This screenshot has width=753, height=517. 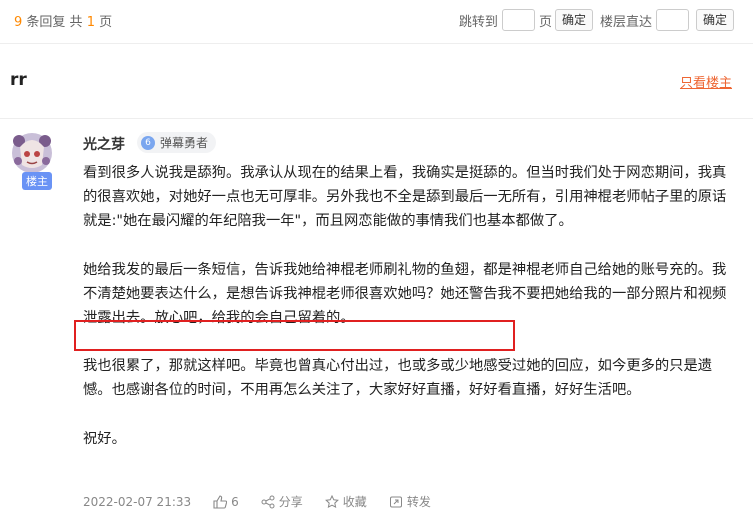 I want to click on thread-header: rr 只看楼主, so click(x=376, y=81).